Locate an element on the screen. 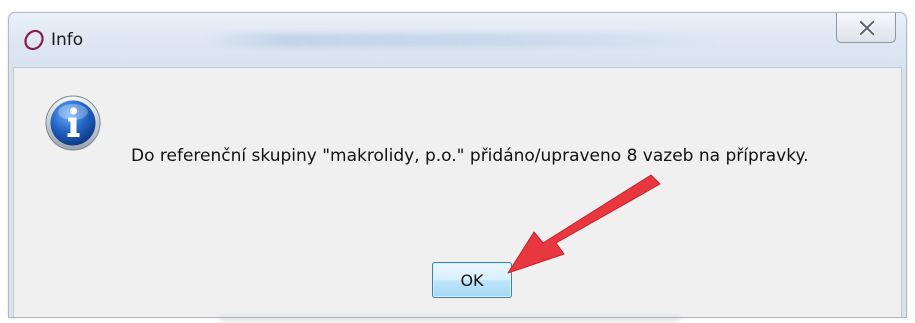 This screenshot has height=323, width=915. close-button is located at coordinates (866, 28).